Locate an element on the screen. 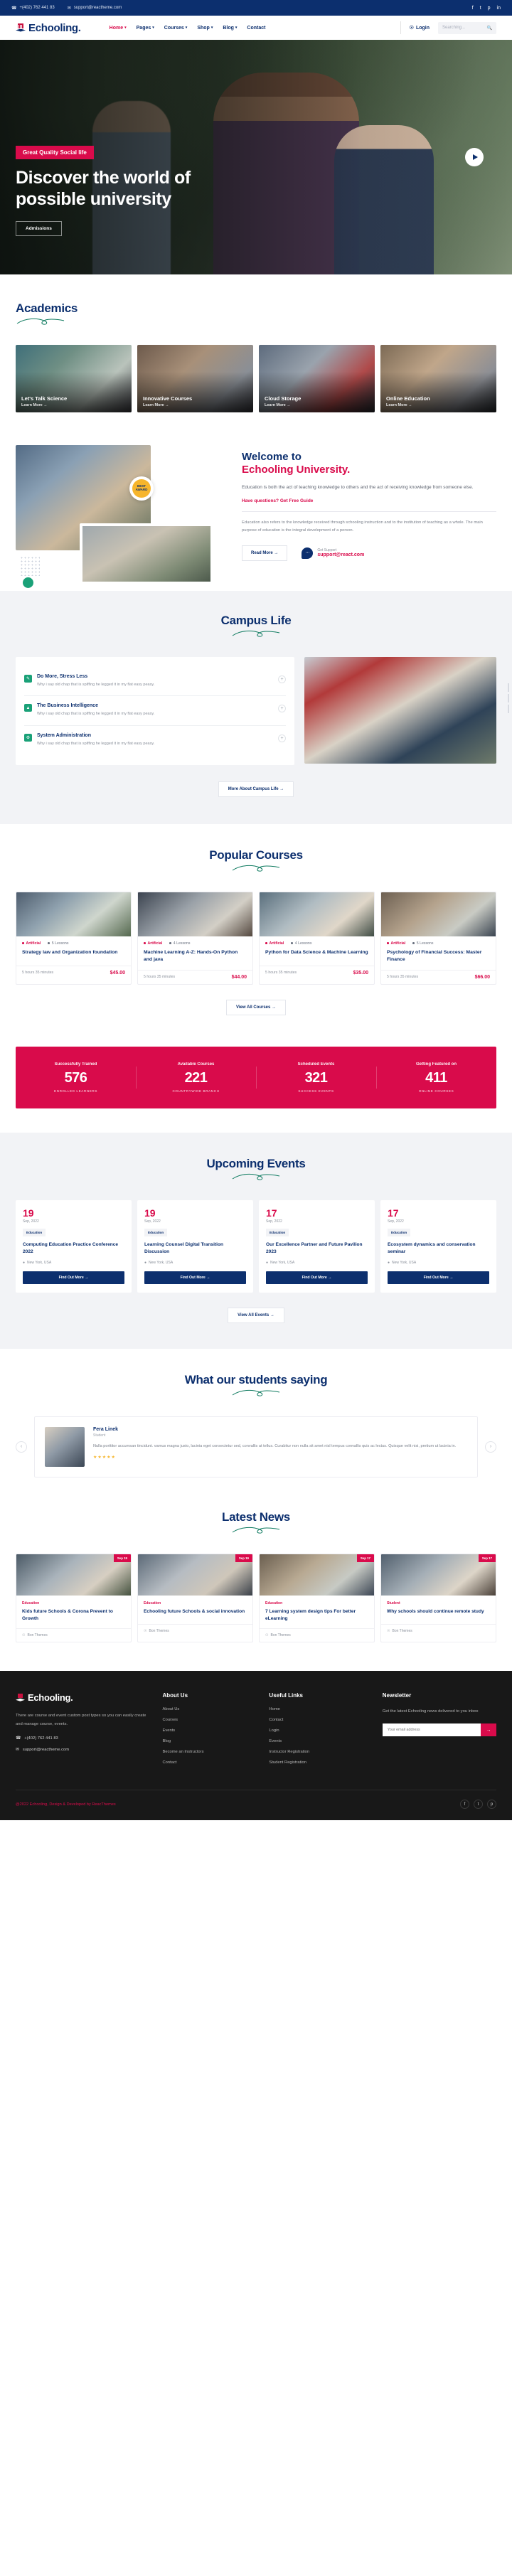  testimonial-prev-button: ‹ is located at coordinates (21, 1447).